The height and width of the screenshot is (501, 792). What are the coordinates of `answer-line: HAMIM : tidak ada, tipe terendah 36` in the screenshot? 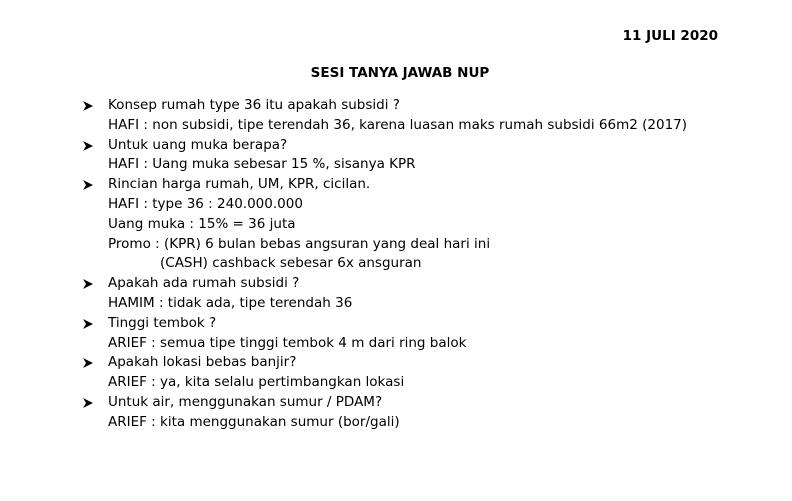 It's located at (420, 304).